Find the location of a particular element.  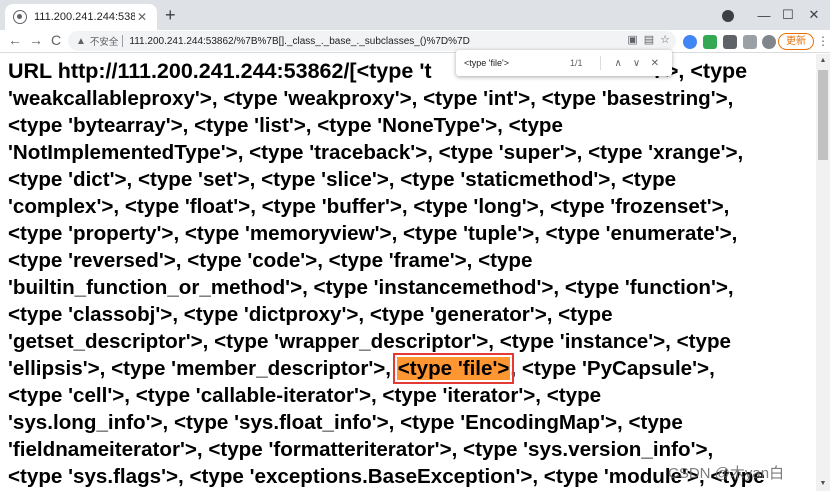

page-info-icon: ▣ is located at coordinates (632, 39).